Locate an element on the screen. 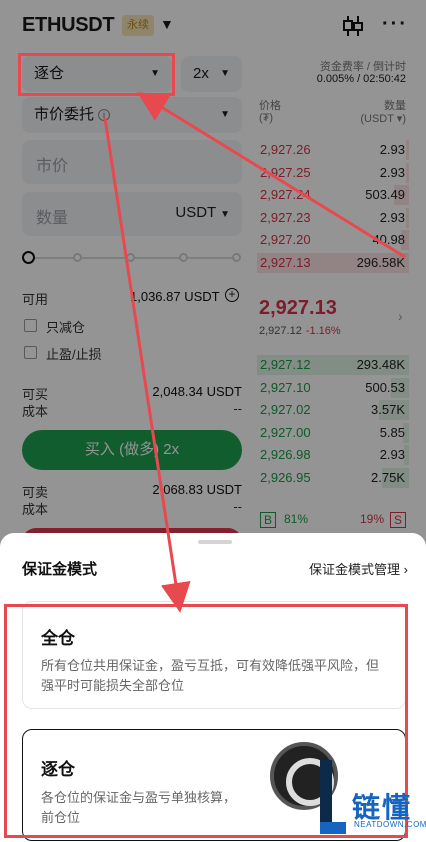 This screenshot has height=842, width=426. option-cross-margin: 全仓 所有仓位共用保证金，盈亏互抵，可有效降低强平风险，但强平时可能损失全部仓位 is located at coordinates (214, 655).